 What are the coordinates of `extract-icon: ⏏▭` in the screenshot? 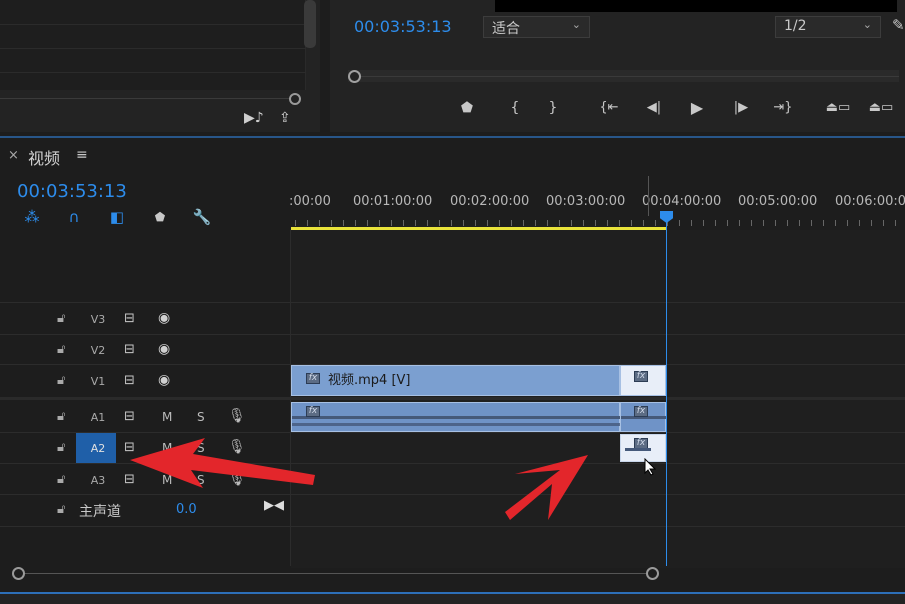 It's located at (881, 108).